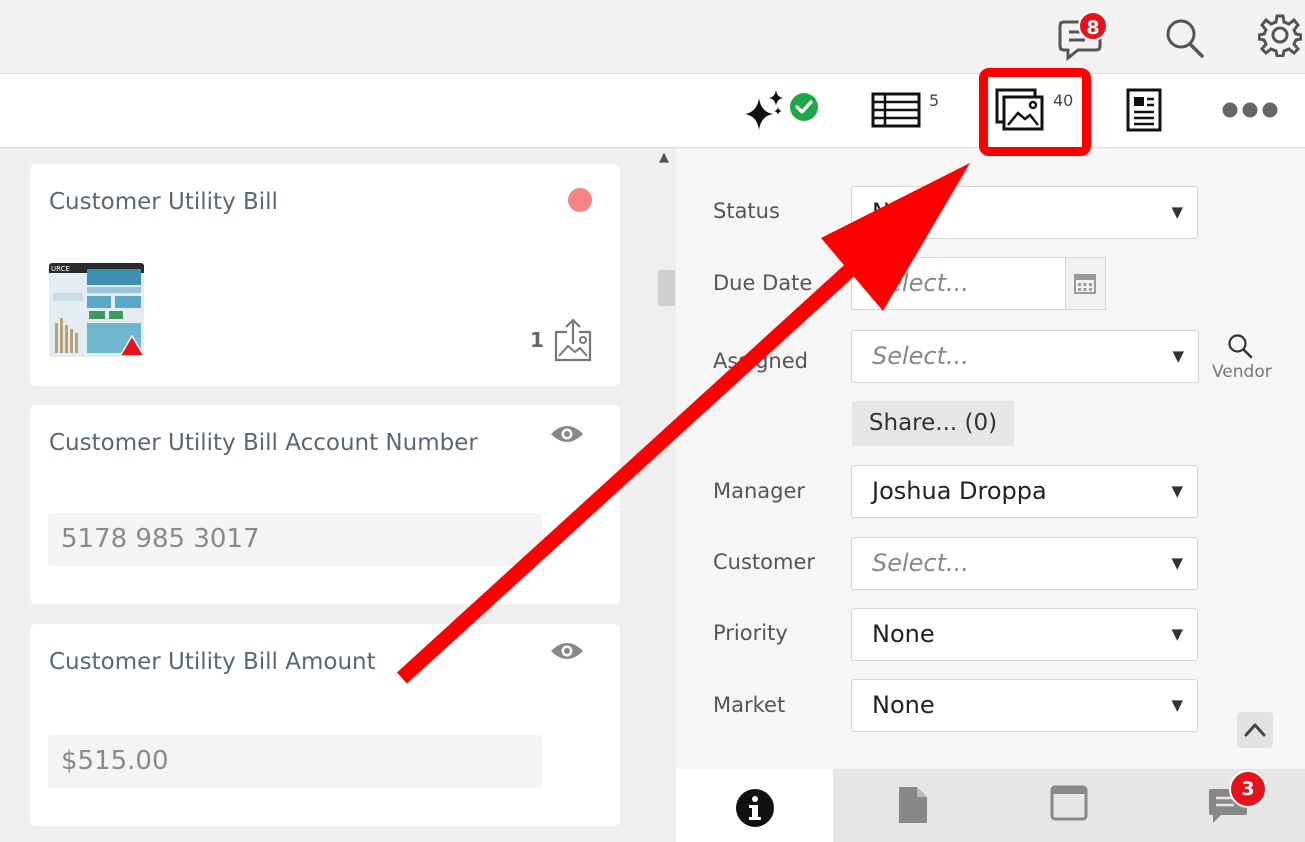  What do you see at coordinates (295, 761) in the screenshot?
I see `bill-amount-field: $515.00` at bounding box center [295, 761].